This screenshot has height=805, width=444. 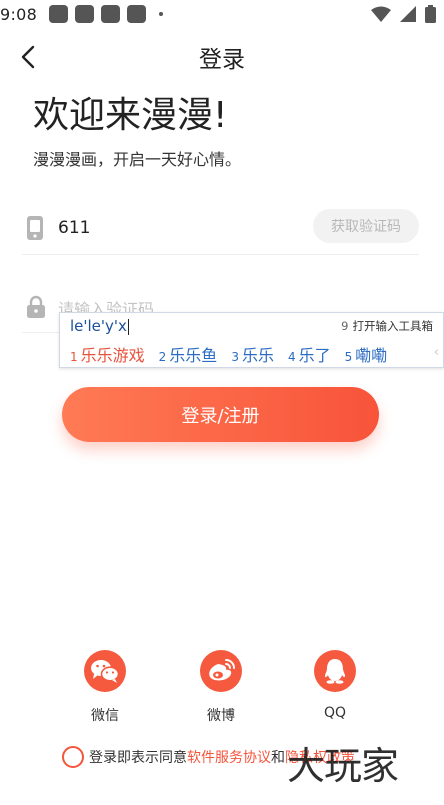 I want to click on ime-candidate-list: 1 乐乐游戏 2 乐乐鱼 3 乐乐 4 乐了 5 嘞嘞, so click(x=235, y=354).